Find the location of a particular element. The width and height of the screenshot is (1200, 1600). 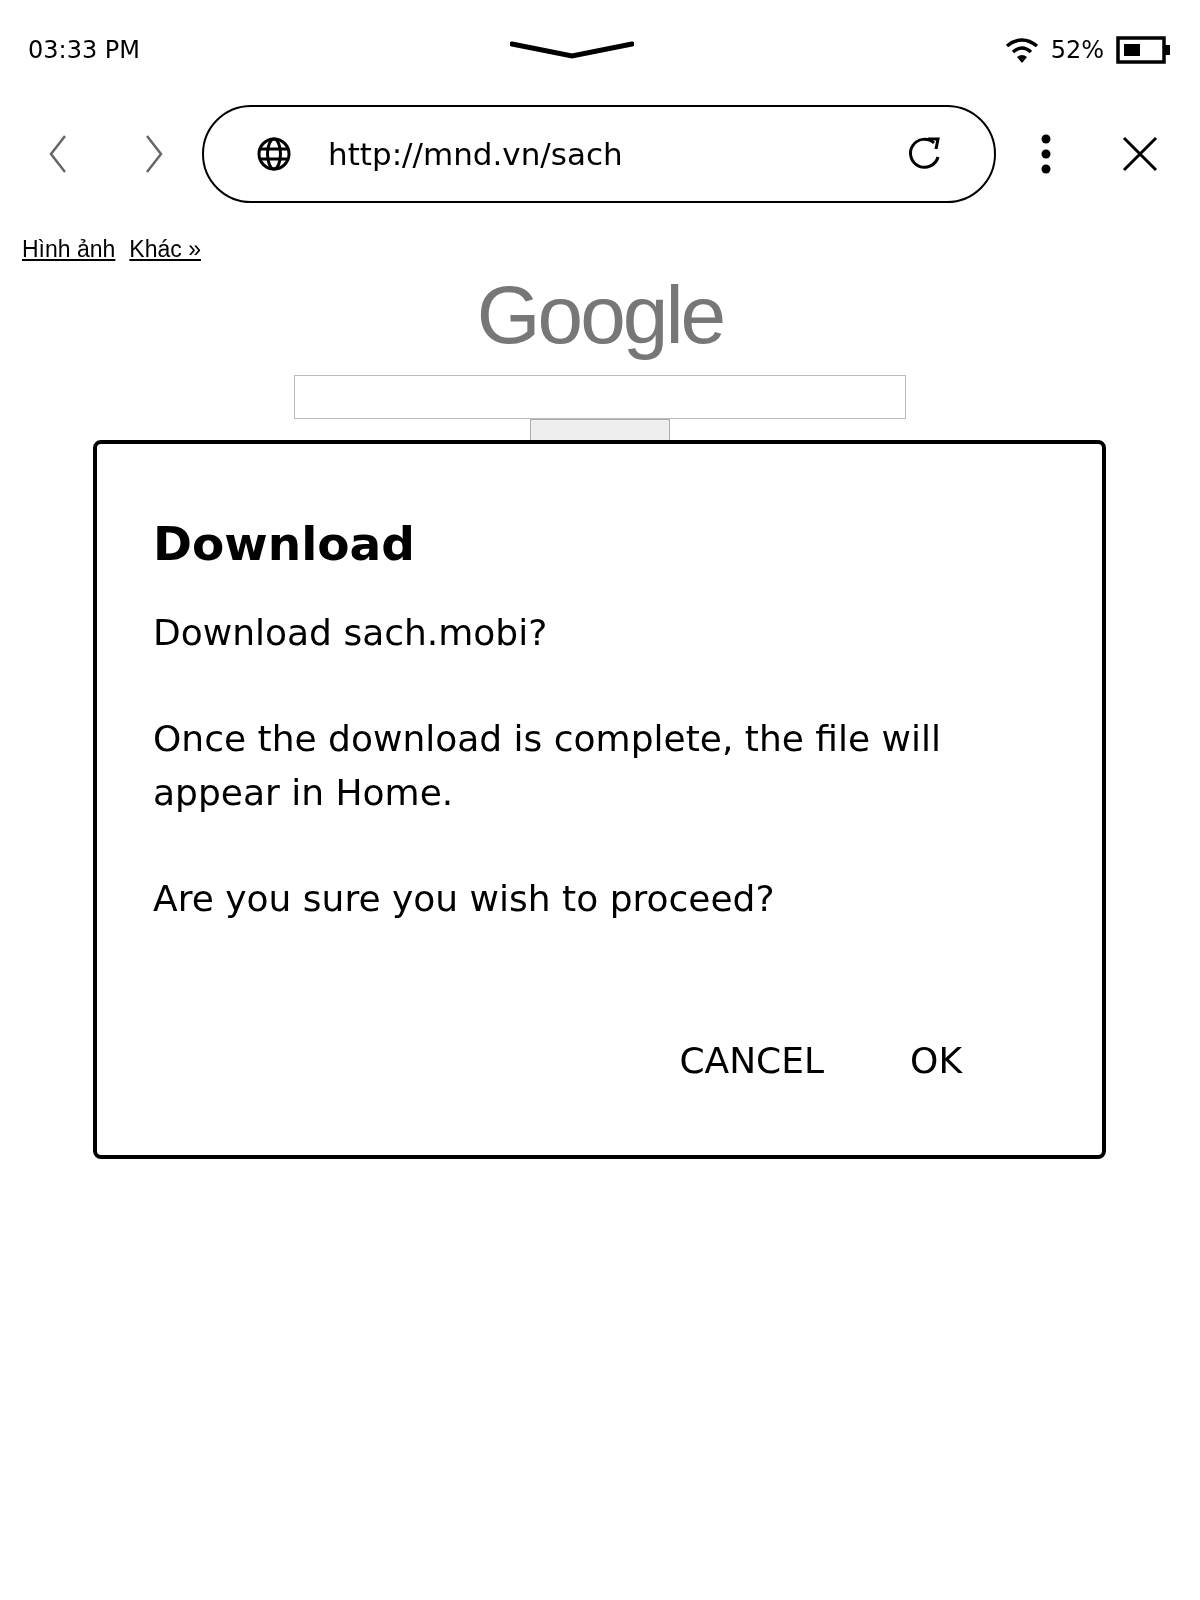

battery-icon is located at coordinates (1144, 50).